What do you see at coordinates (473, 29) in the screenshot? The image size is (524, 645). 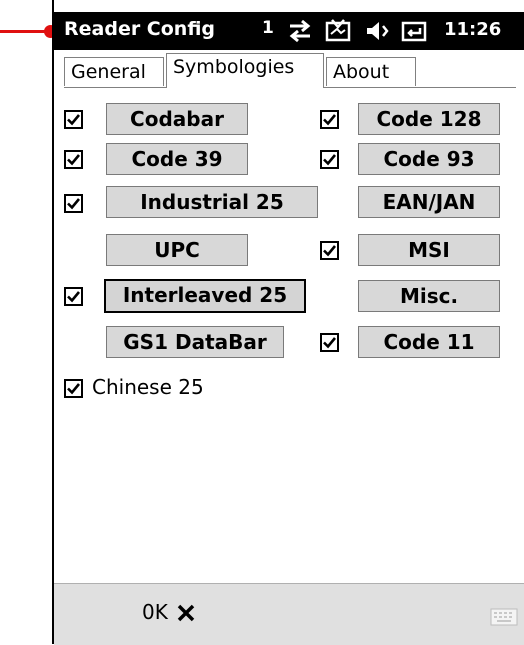 I see `clock: 11:26` at bounding box center [473, 29].